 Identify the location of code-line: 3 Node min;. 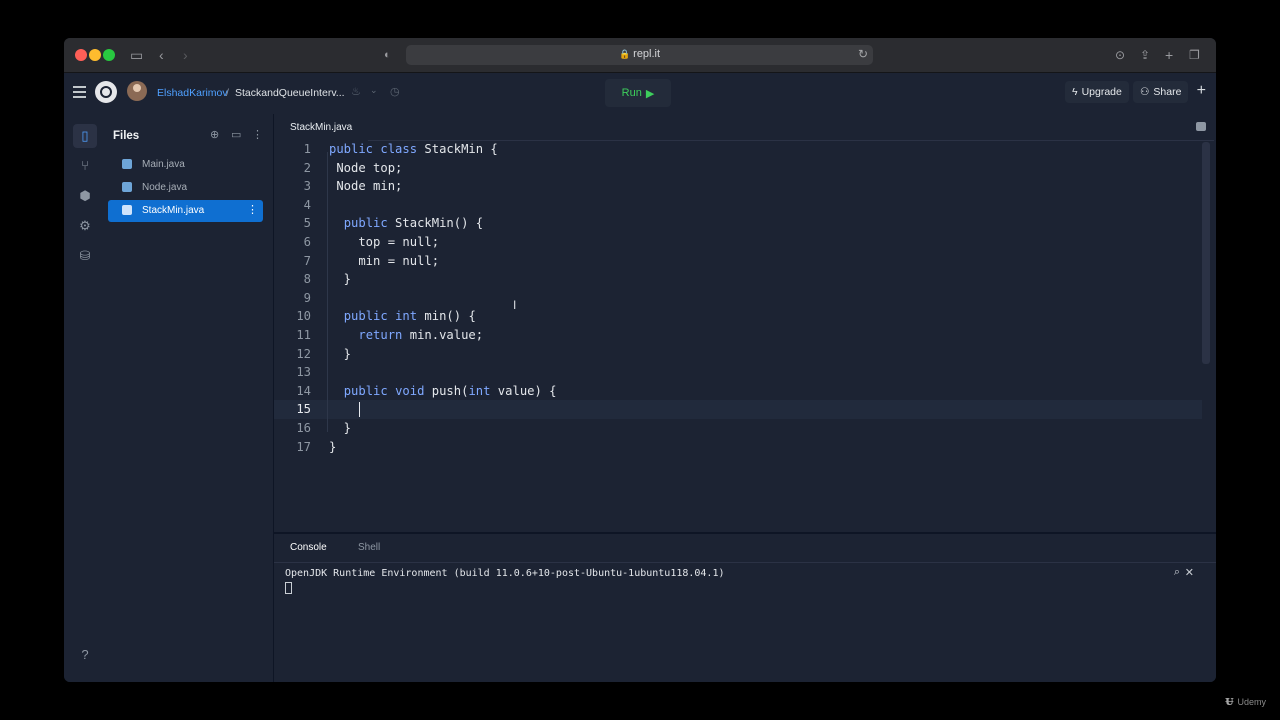
(738, 186).